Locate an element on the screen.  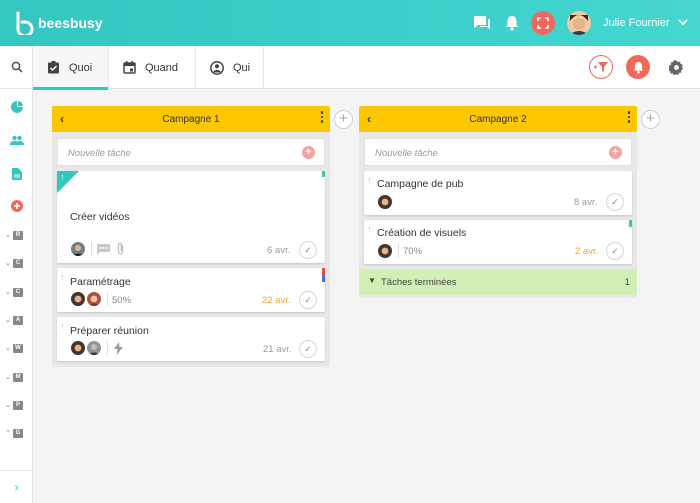
chat-icon is located at coordinates (482, 23).